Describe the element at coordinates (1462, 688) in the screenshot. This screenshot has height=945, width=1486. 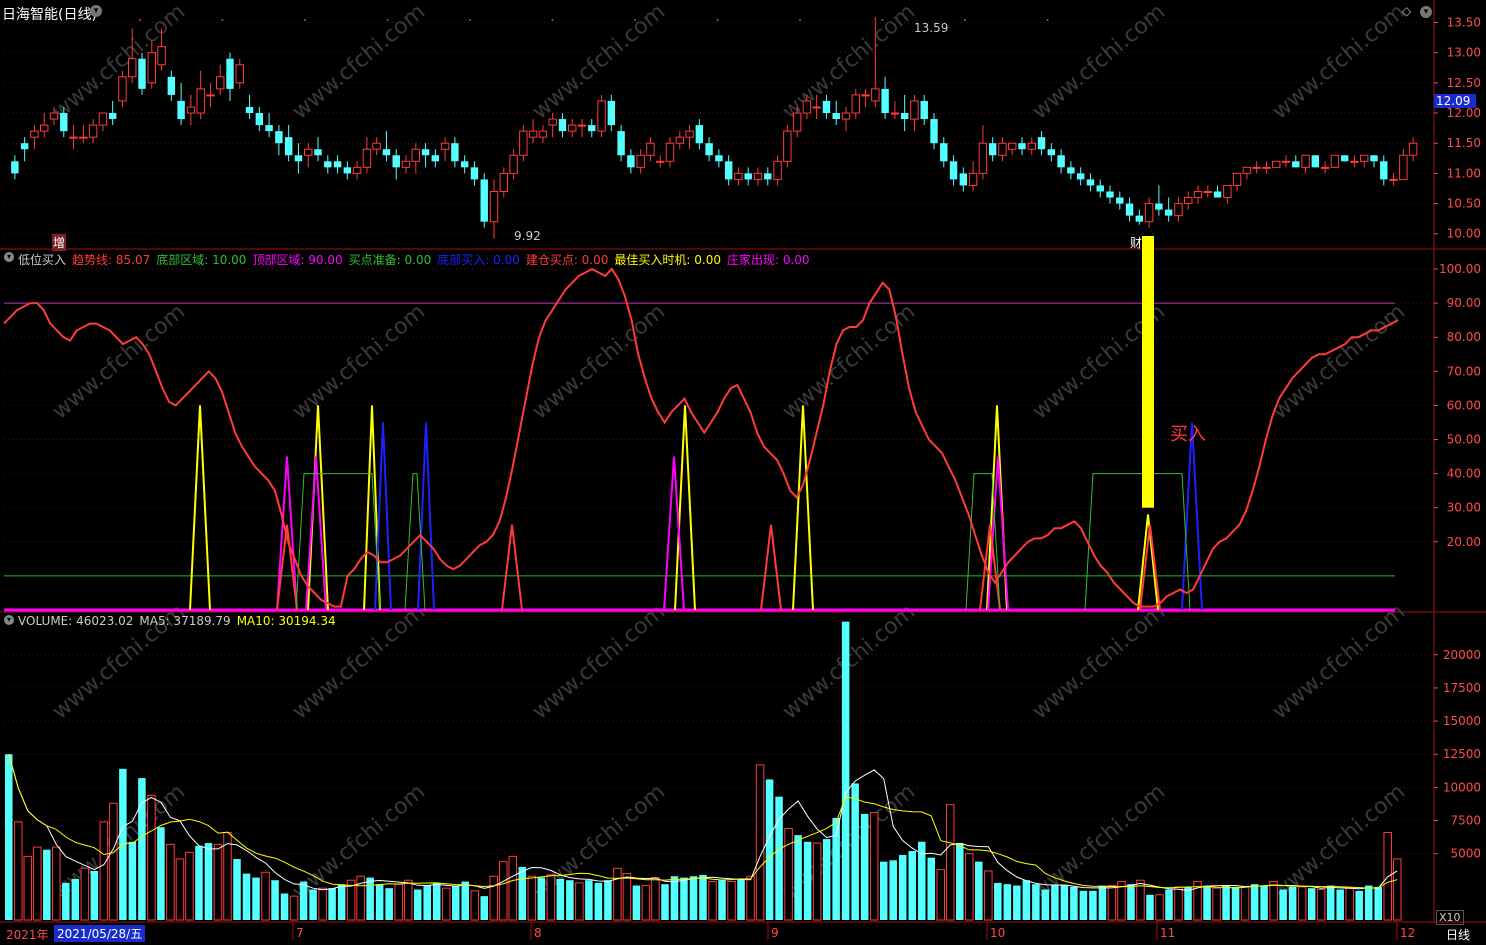
I see `y-tick-label: 17500` at that location.